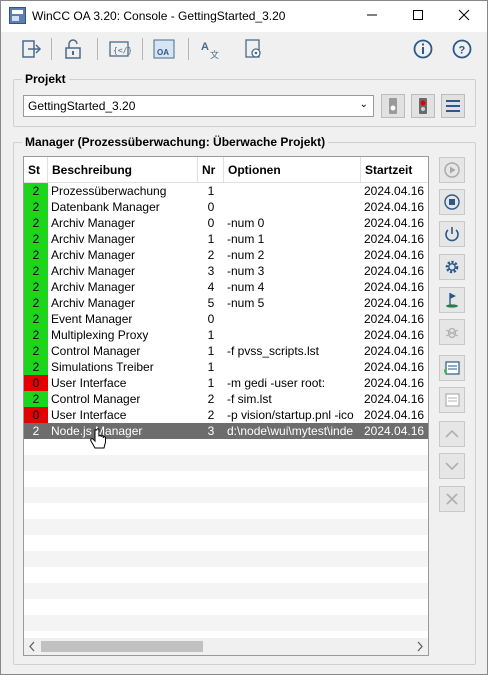  Describe the element at coordinates (226, 335) in the screenshot. I see `table-row: 2 Multiplexing Proxy 1 2024.04.16` at that location.